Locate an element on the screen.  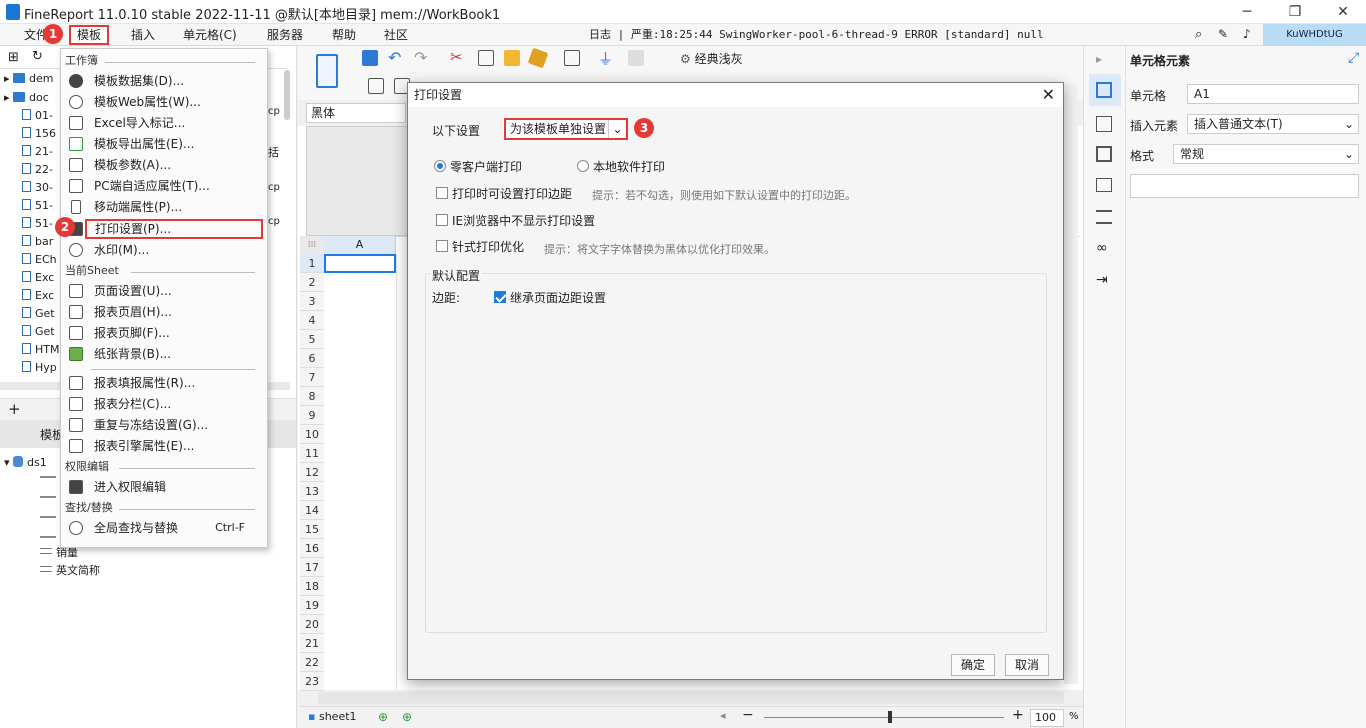
select-all-corner: ⁞⁞⁞ is located at coordinates (312, 245).